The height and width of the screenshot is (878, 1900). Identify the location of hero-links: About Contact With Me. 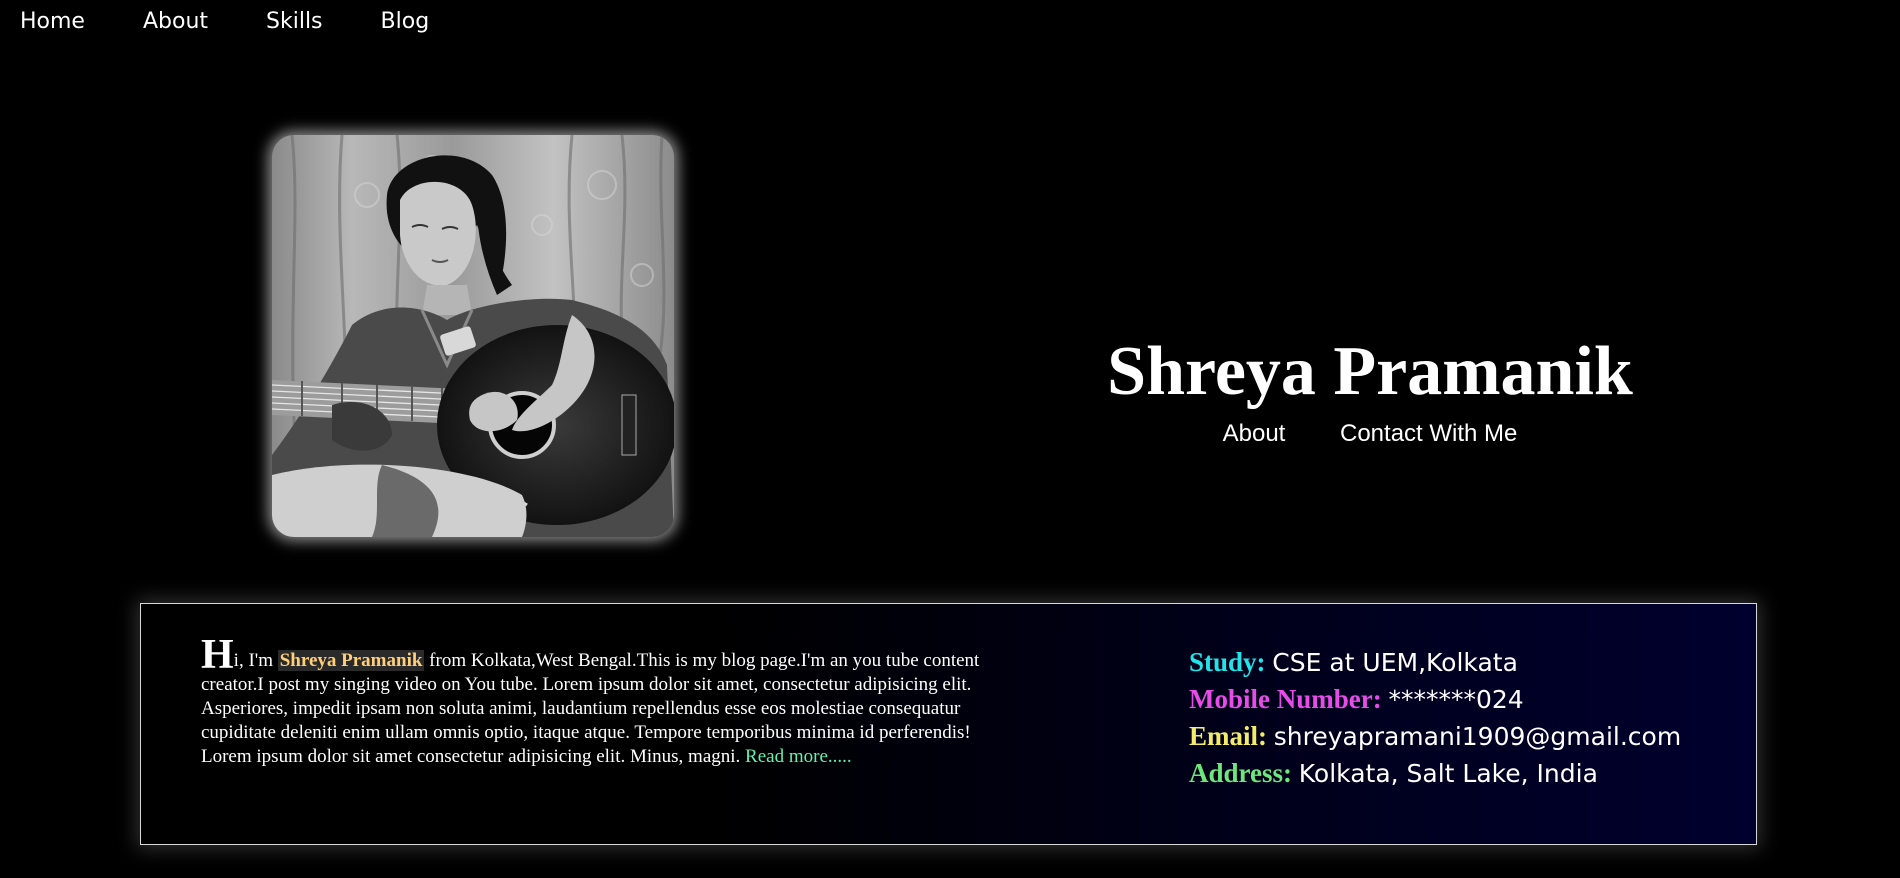
(1370, 434).